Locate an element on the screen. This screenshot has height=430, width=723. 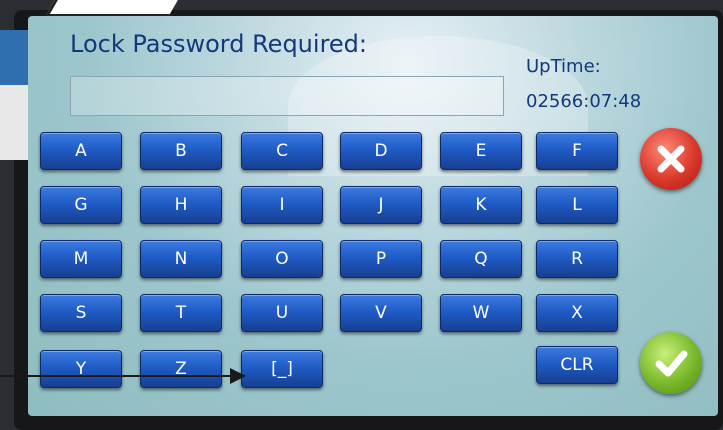
key-q: Q is located at coordinates (481, 259).